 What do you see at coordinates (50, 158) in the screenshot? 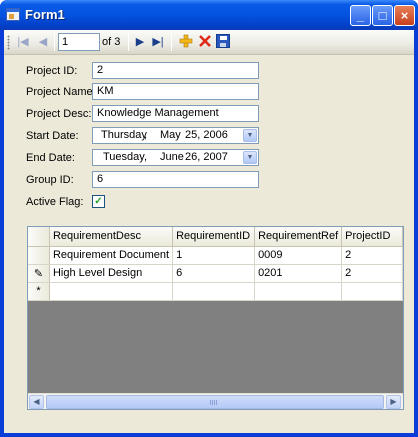
I see `end-date-label: End Date:` at bounding box center [50, 158].